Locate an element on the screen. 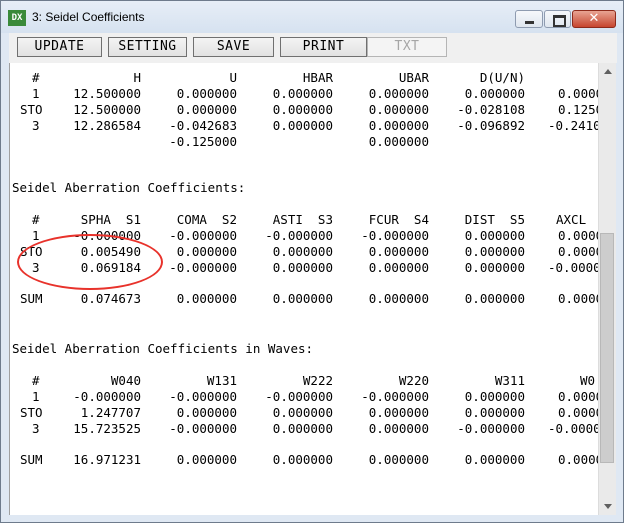 Image resolution: width=624 pixels, height=523 pixels. extra-cell: 0.1250 is located at coordinates (578, 109).